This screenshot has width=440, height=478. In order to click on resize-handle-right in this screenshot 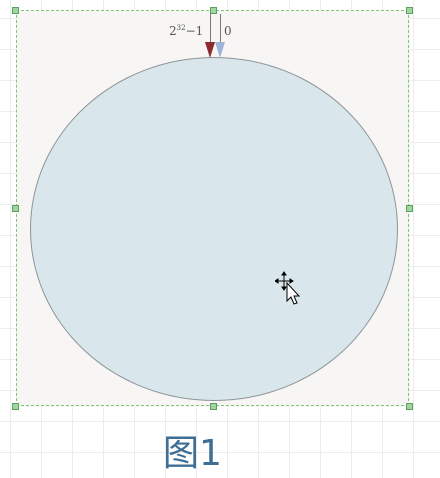, I will do `click(409, 208)`.